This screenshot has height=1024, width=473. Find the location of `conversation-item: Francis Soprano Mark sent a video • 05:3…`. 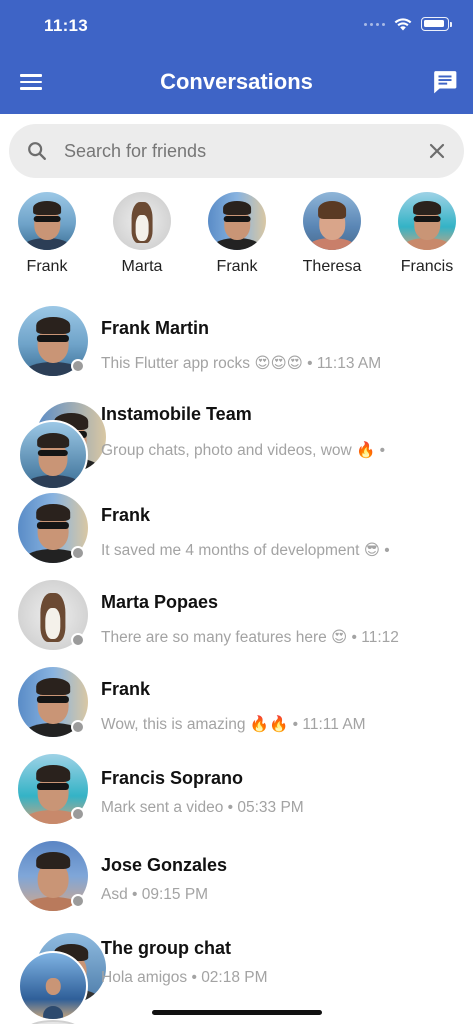

conversation-item: Francis Soprano Mark sent a video • 05:3… is located at coordinates (236, 794).